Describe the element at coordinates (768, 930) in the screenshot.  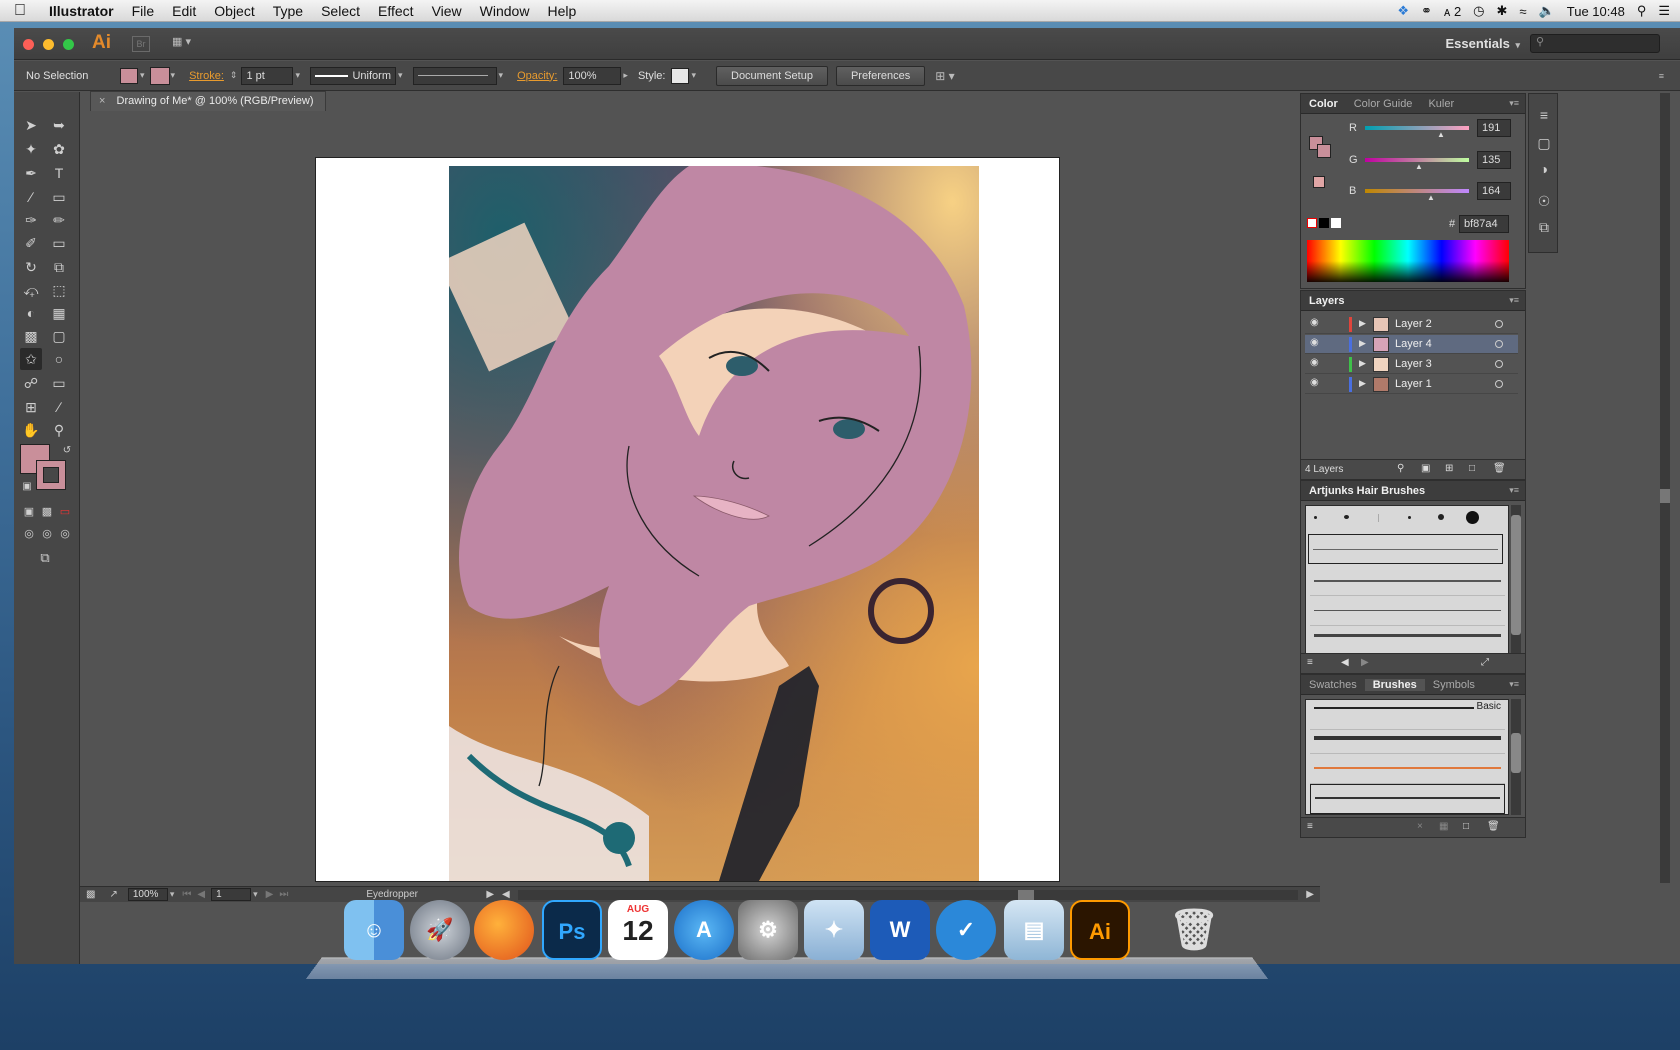
I see `system-preferences-icon: ⚙` at that location.